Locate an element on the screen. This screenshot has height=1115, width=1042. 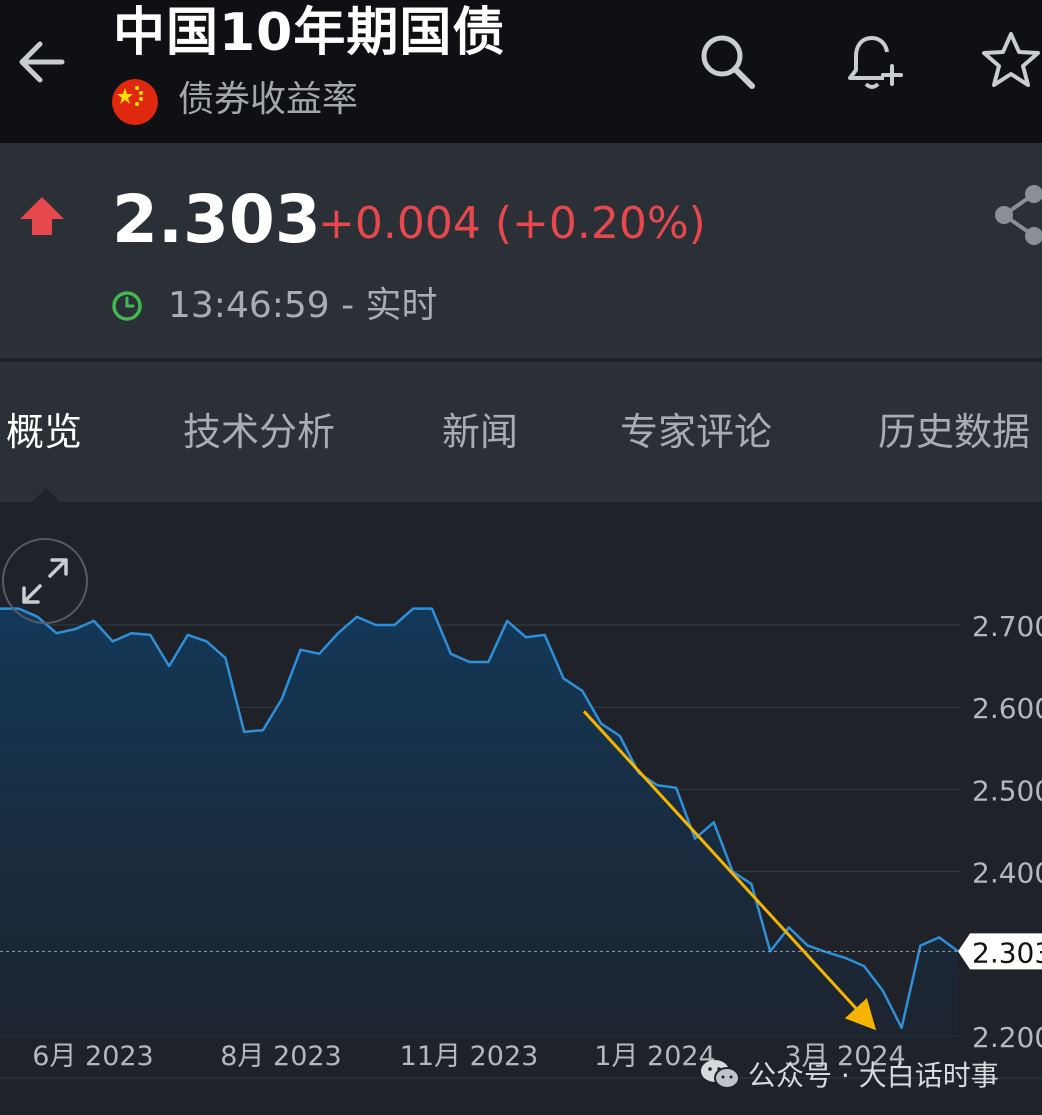
x-tick-label: 6月 2023 is located at coordinates (92, 1056).